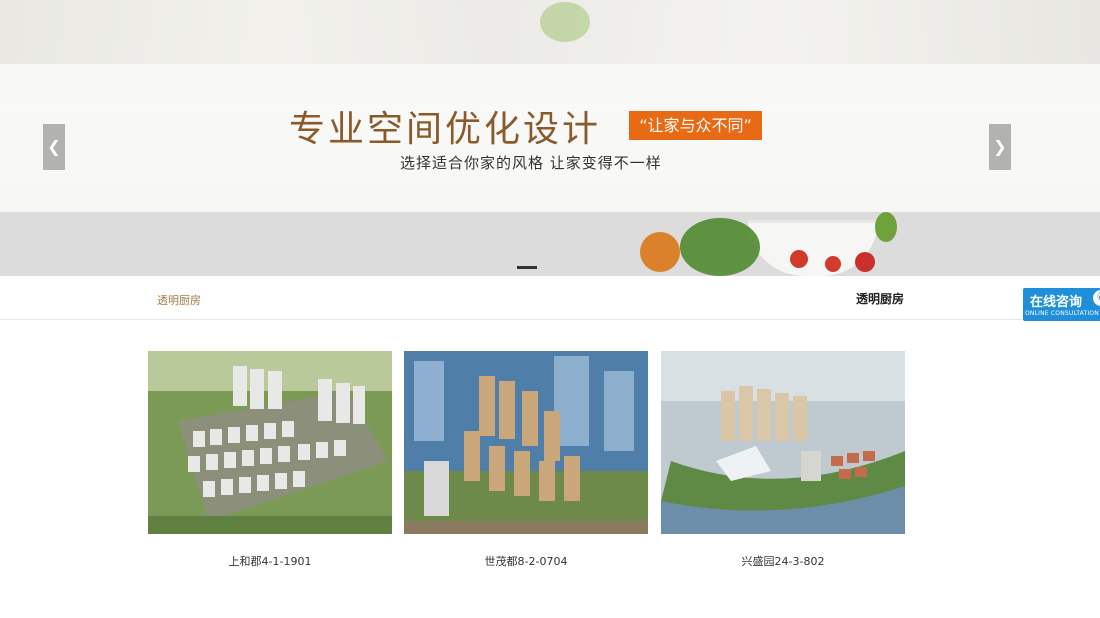 Image resolution: width=1100 pixels, height=618 pixels. I want to click on chevron-left-icon: ❮, so click(54, 146).